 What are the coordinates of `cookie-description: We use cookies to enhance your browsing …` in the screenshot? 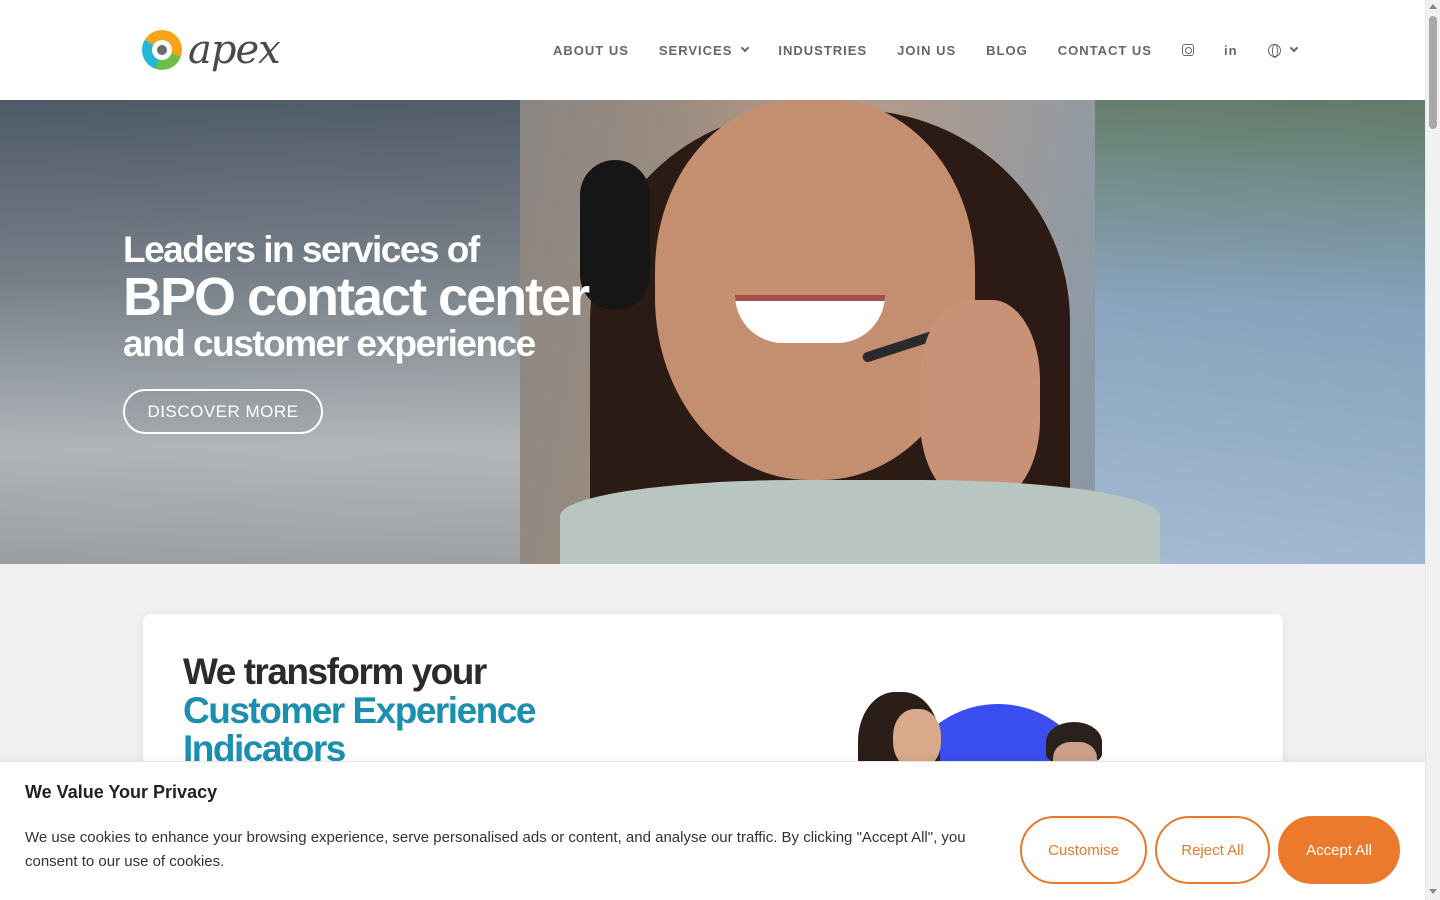 It's located at (495, 849).